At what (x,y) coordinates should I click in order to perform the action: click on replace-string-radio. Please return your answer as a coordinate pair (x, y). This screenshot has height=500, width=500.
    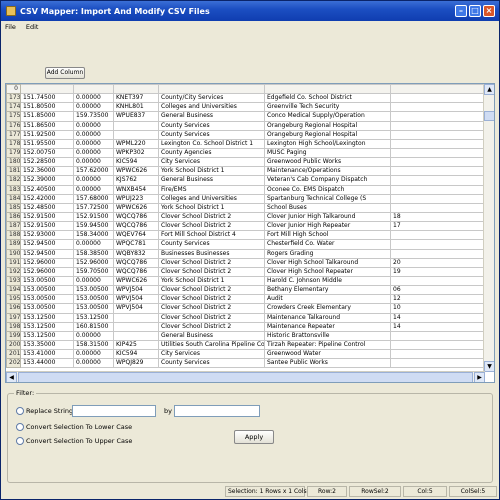
    Looking at the image, I should click on (20, 411).